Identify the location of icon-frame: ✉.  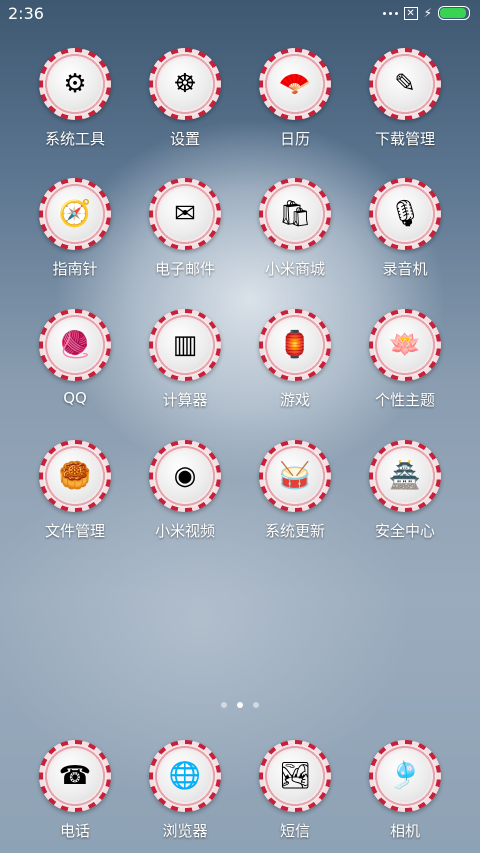
(185, 214).